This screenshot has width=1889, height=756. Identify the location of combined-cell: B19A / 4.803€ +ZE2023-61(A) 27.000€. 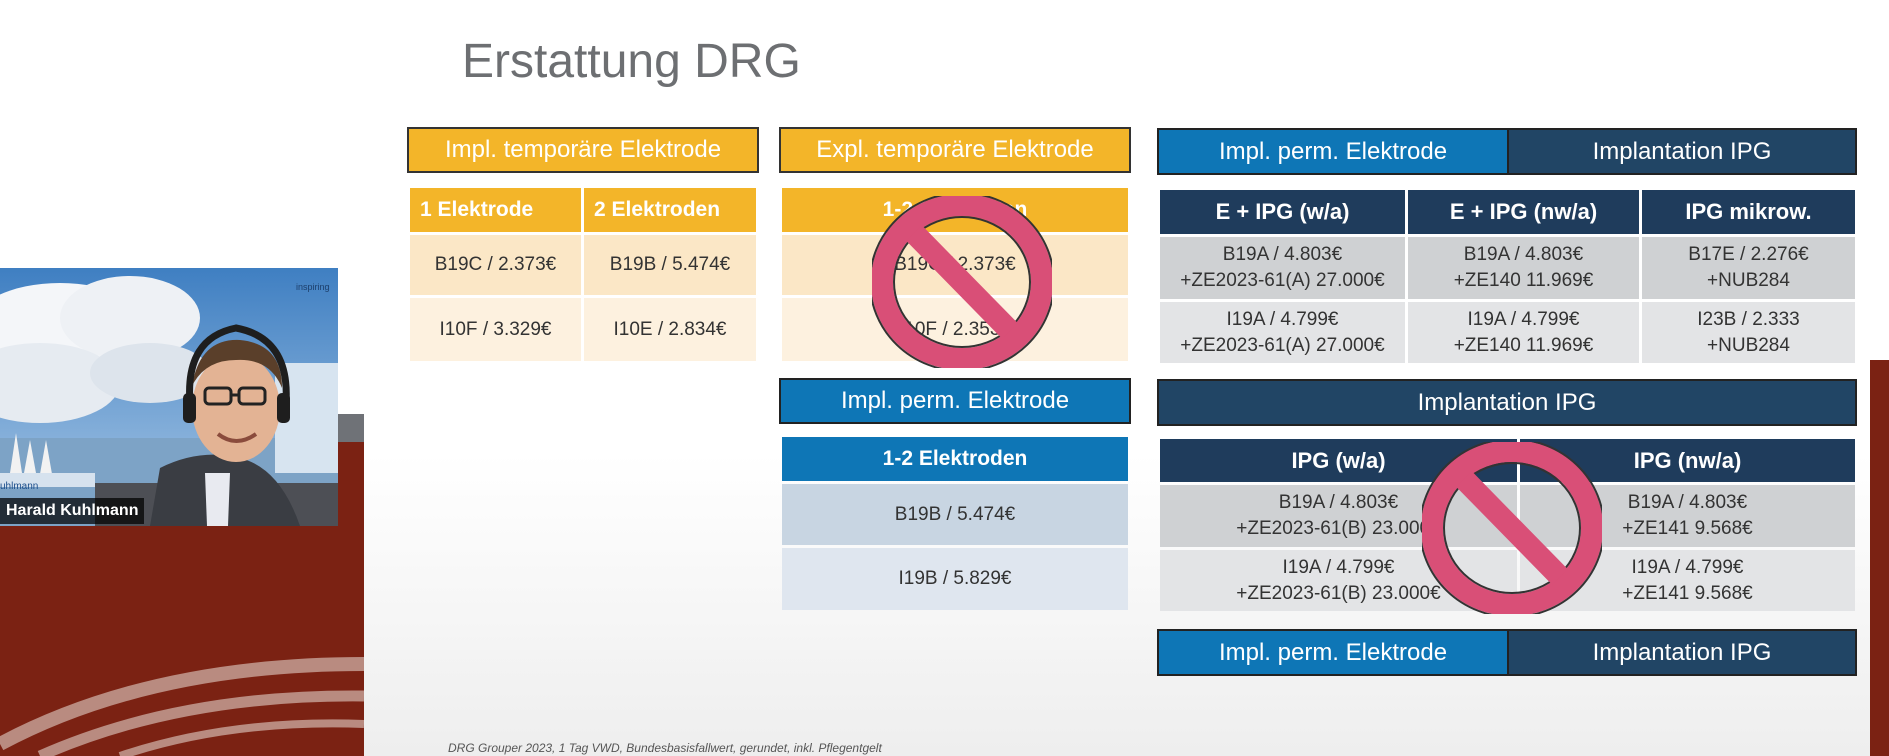
(1282, 268).